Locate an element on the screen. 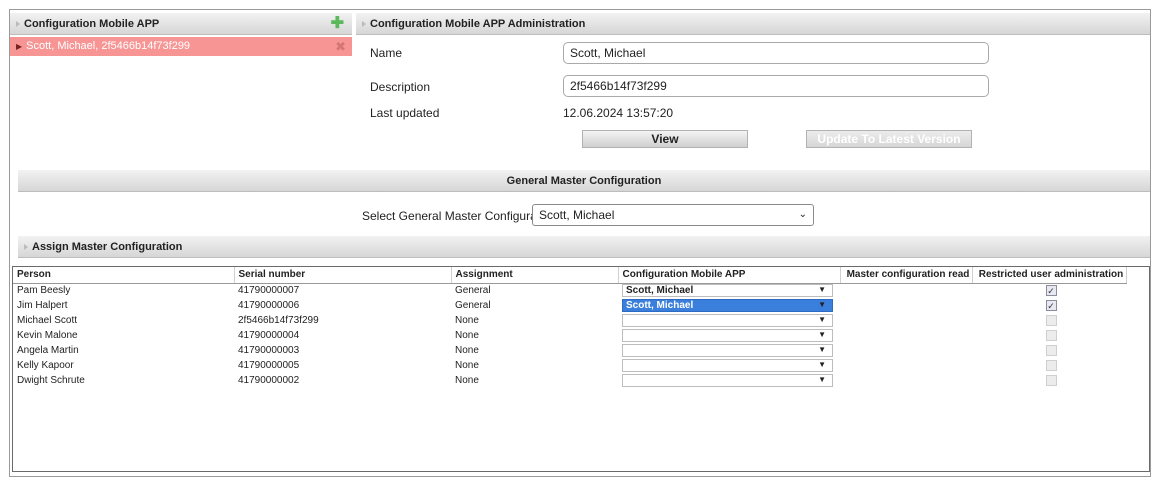 The width and height of the screenshot is (1160, 484). serial-cell: 41790000007 is located at coordinates (269, 291).